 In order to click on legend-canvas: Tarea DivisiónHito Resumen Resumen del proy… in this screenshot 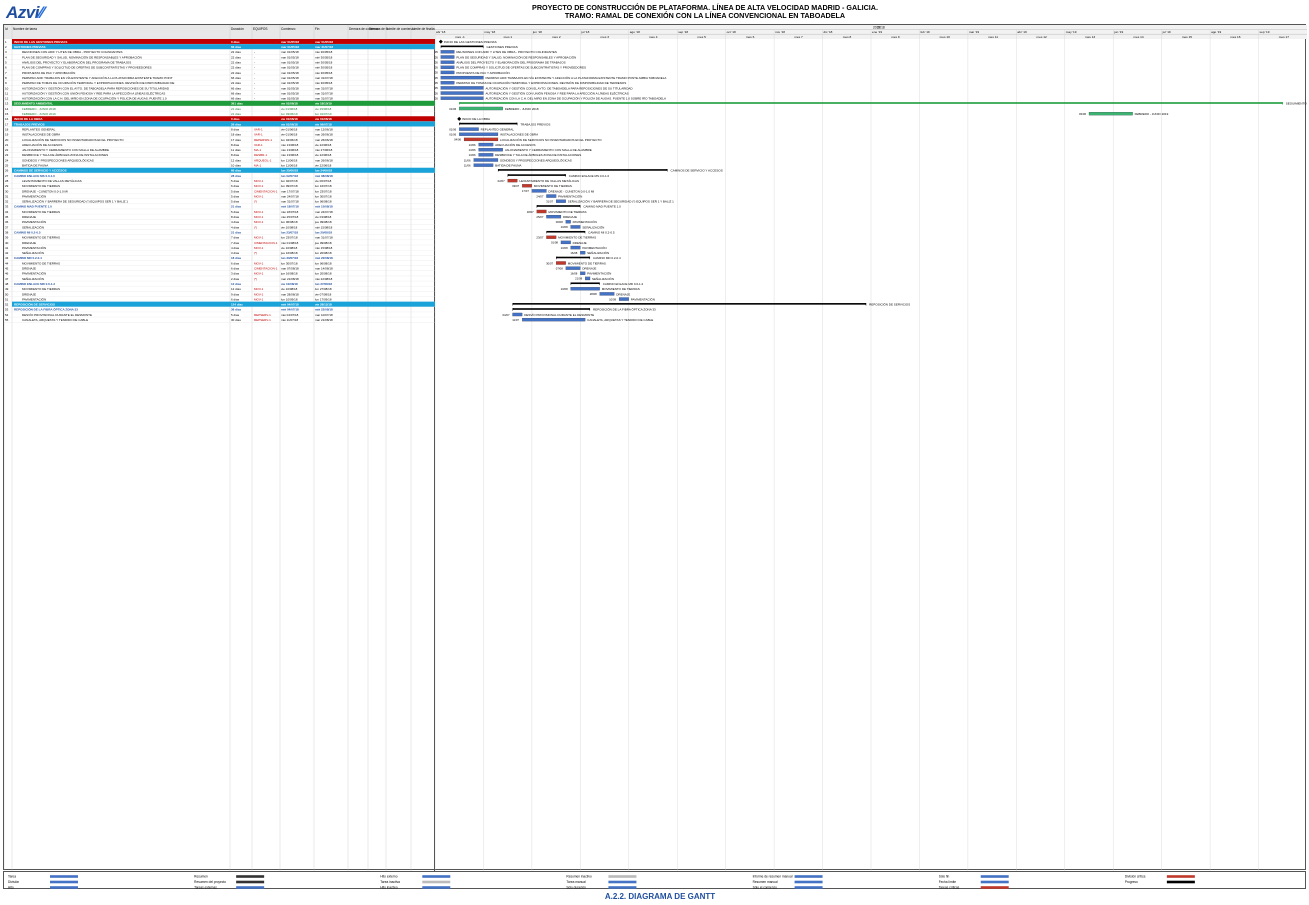, I will do `click(601, 881)`.